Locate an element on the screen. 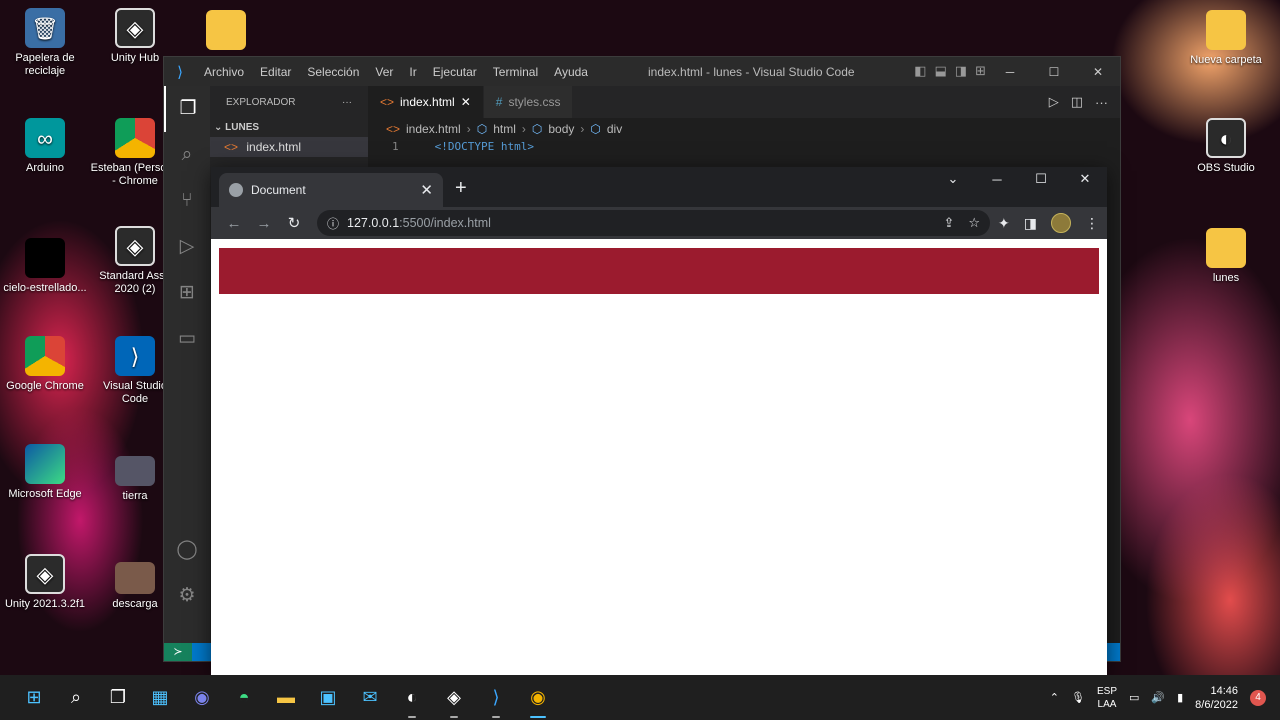 This screenshot has width=1280, height=720. battery-icon: ▮ is located at coordinates (1180, 697).